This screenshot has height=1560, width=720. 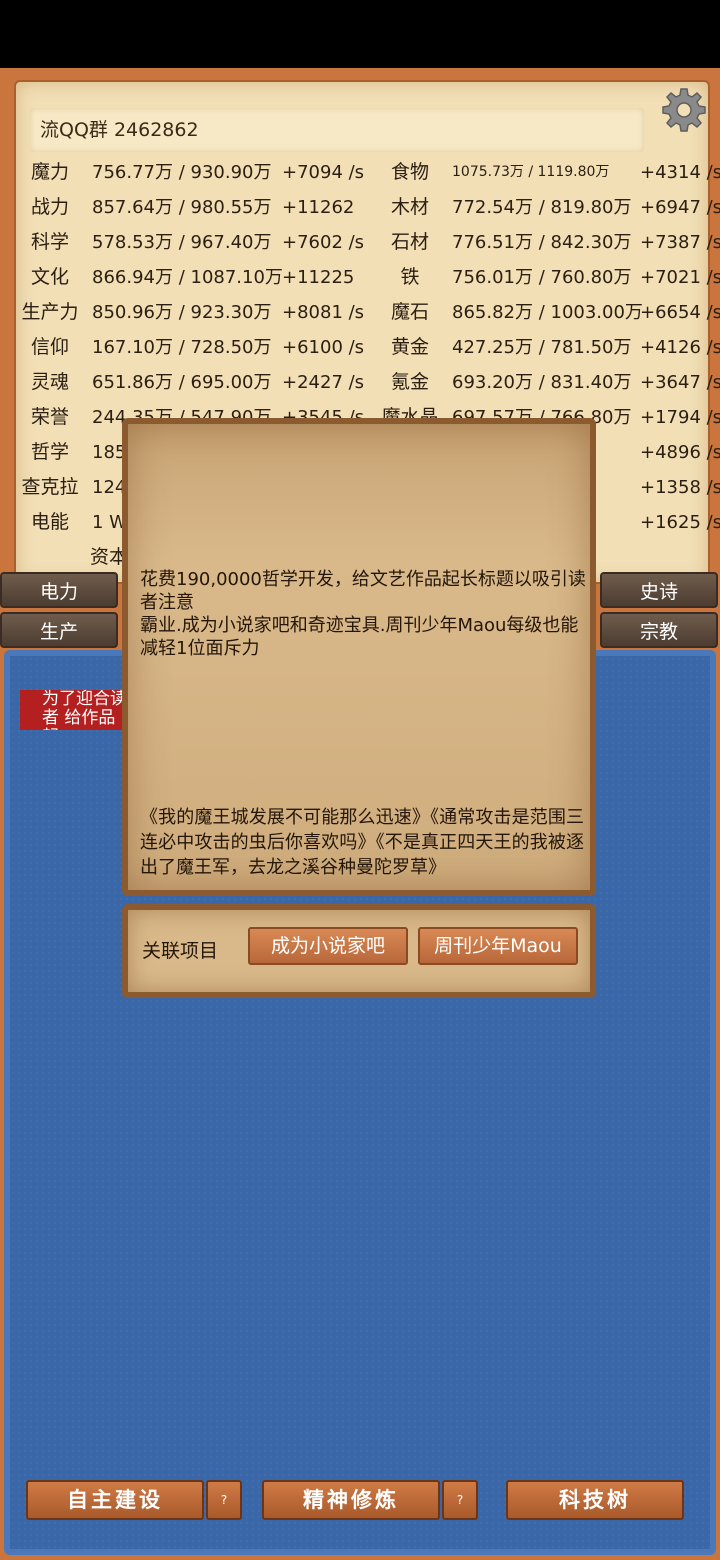 What do you see at coordinates (547, 312) in the screenshot?
I see `resource-value: 865.82万 / 1003.00万` at bounding box center [547, 312].